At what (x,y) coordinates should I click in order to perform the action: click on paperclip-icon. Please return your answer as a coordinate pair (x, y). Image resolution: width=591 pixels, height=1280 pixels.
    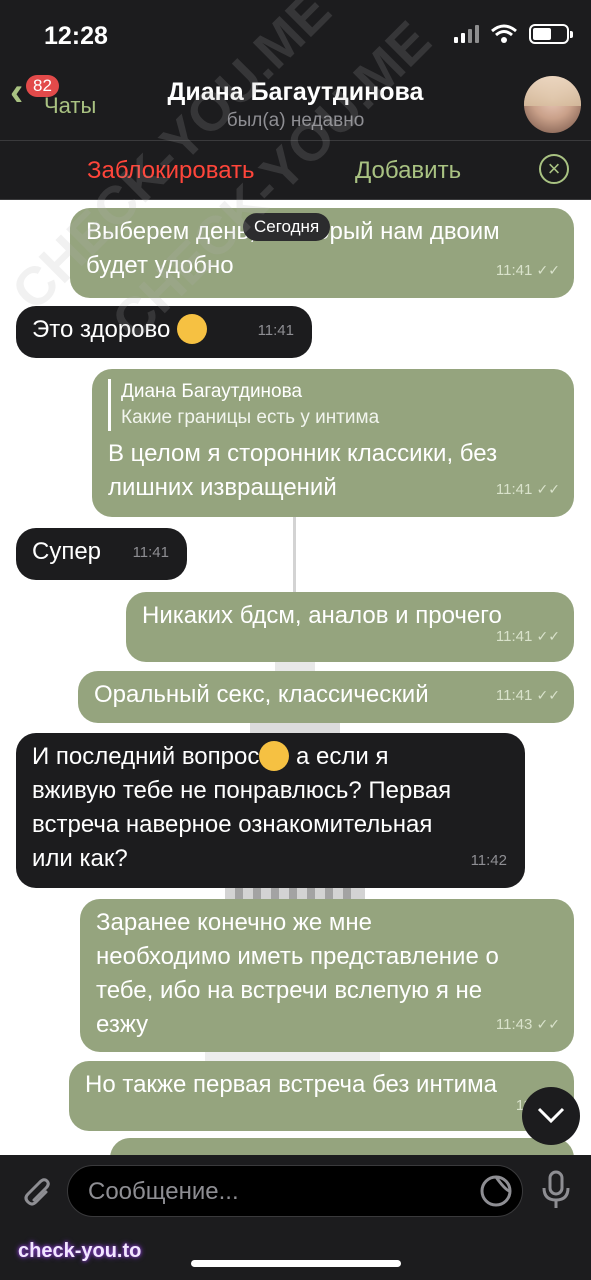
    Looking at the image, I should click on (34, 1191).